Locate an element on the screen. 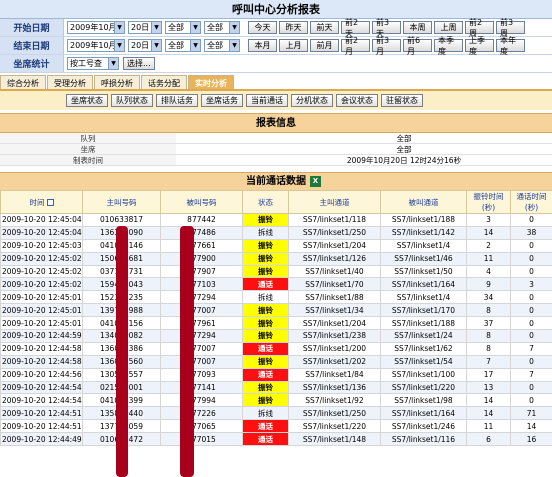  quick-range-button: 本年度 is located at coordinates (510, 46).